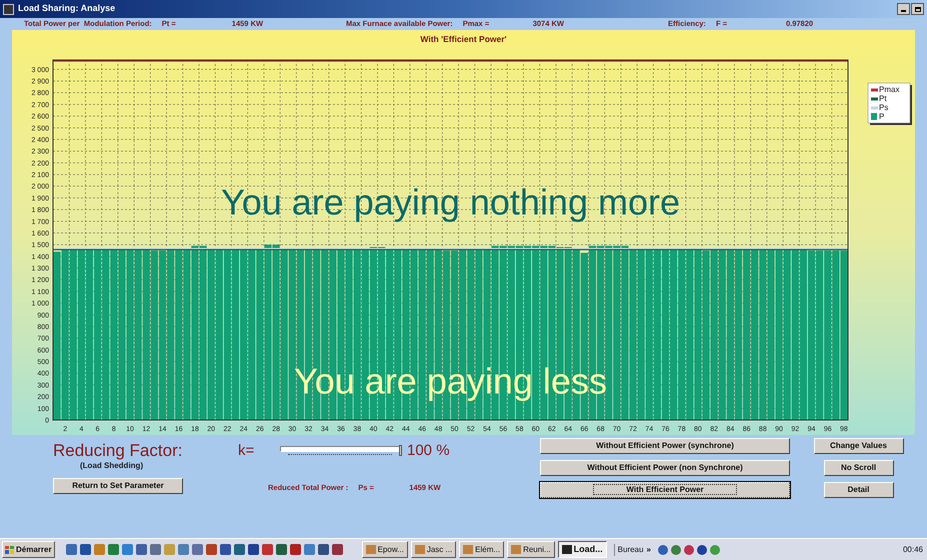 This screenshot has width=927, height=560. What do you see at coordinates (463, 39) in the screenshot?
I see `chart-title: With 'Efficient Power'` at bounding box center [463, 39].